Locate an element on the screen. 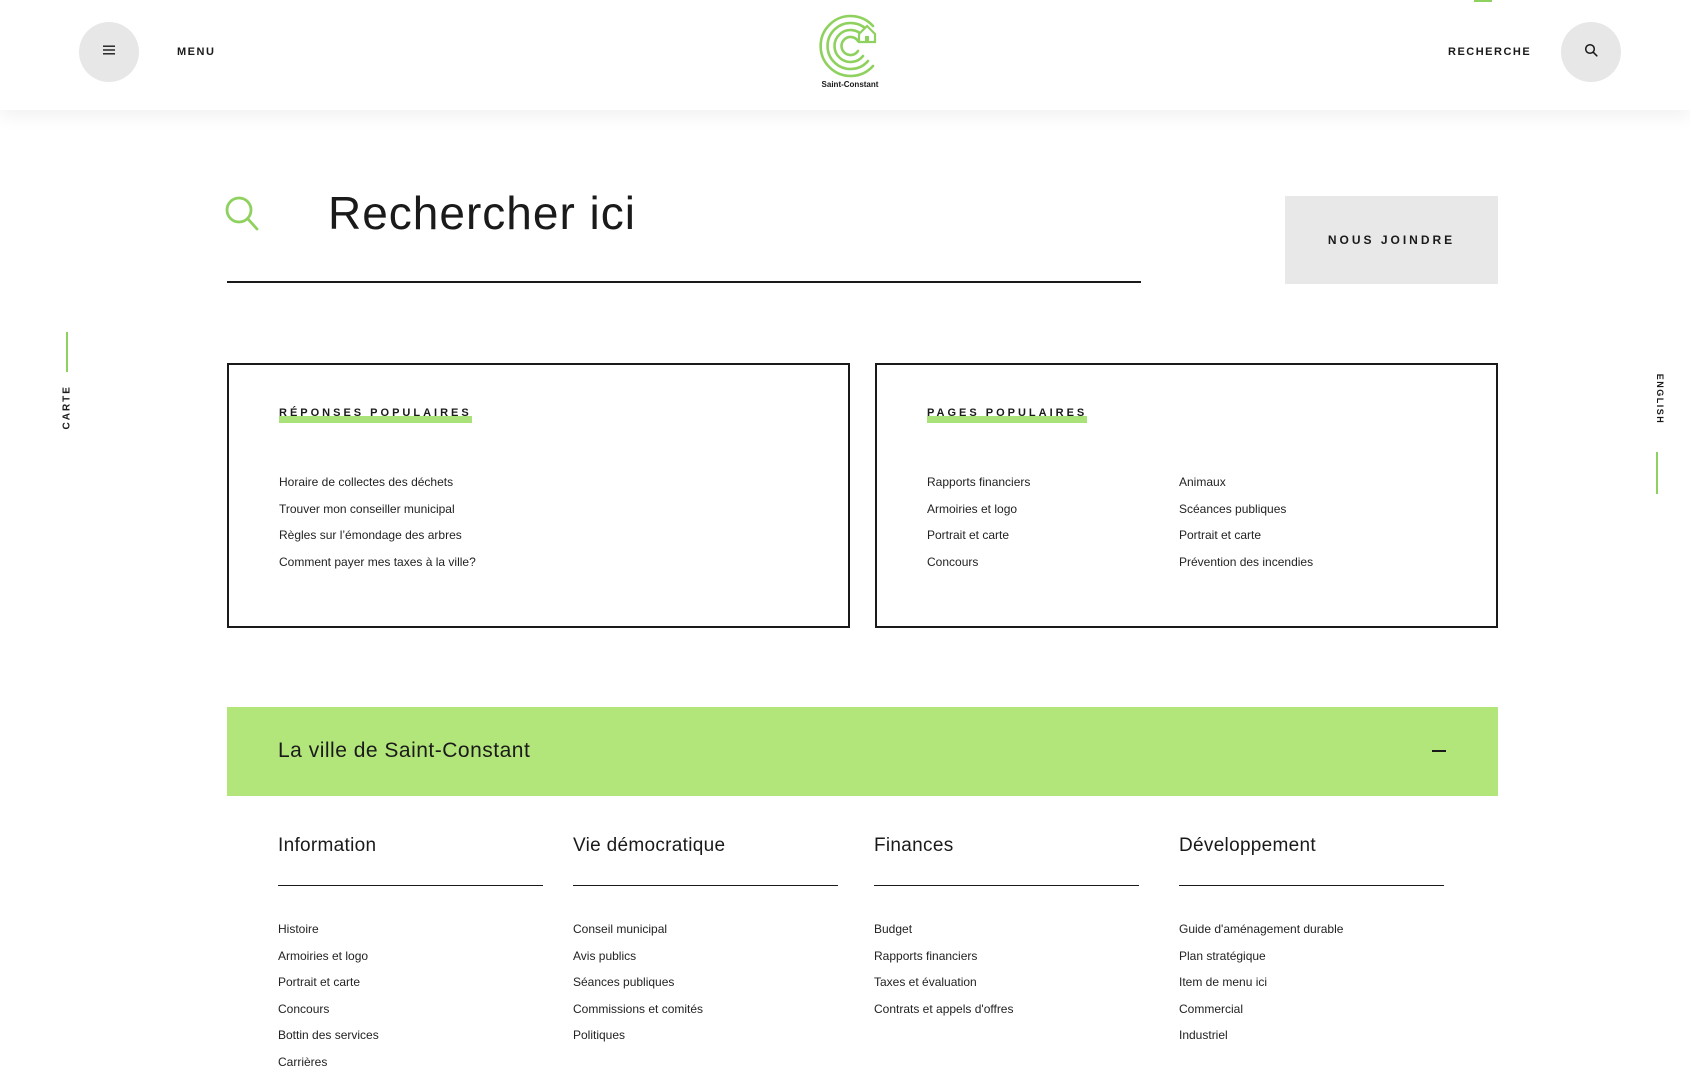 This screenshot has height=1080, width=1690. menu-button is located at coordinates (109, 52).